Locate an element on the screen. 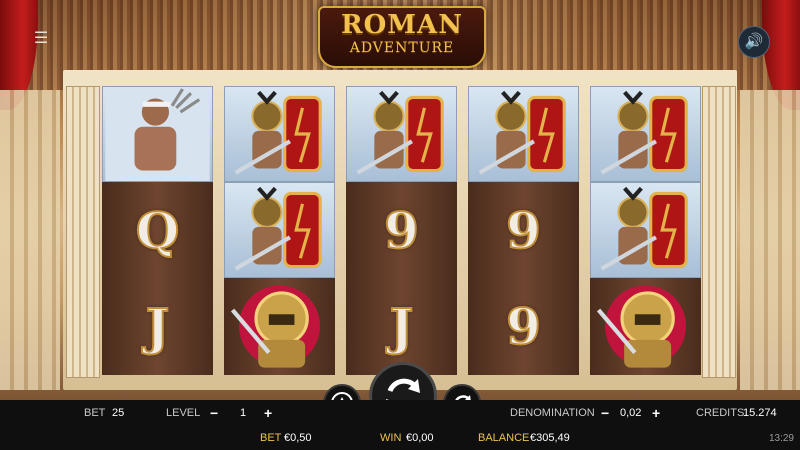  level-value: 1 is located at coordinates (243, 413).